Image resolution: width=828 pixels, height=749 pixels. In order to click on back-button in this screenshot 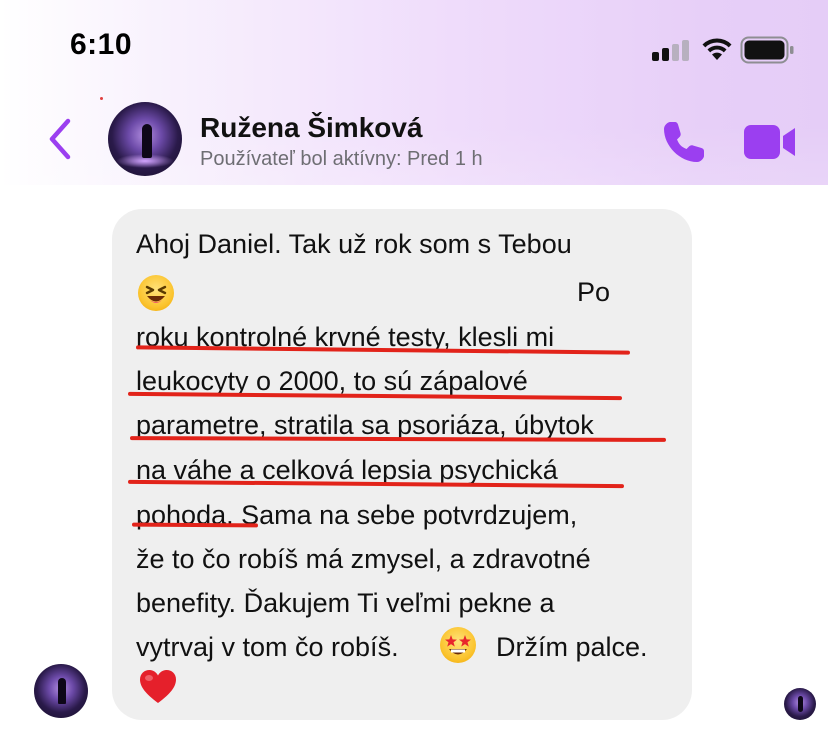, I will do `click(60, 139)`.